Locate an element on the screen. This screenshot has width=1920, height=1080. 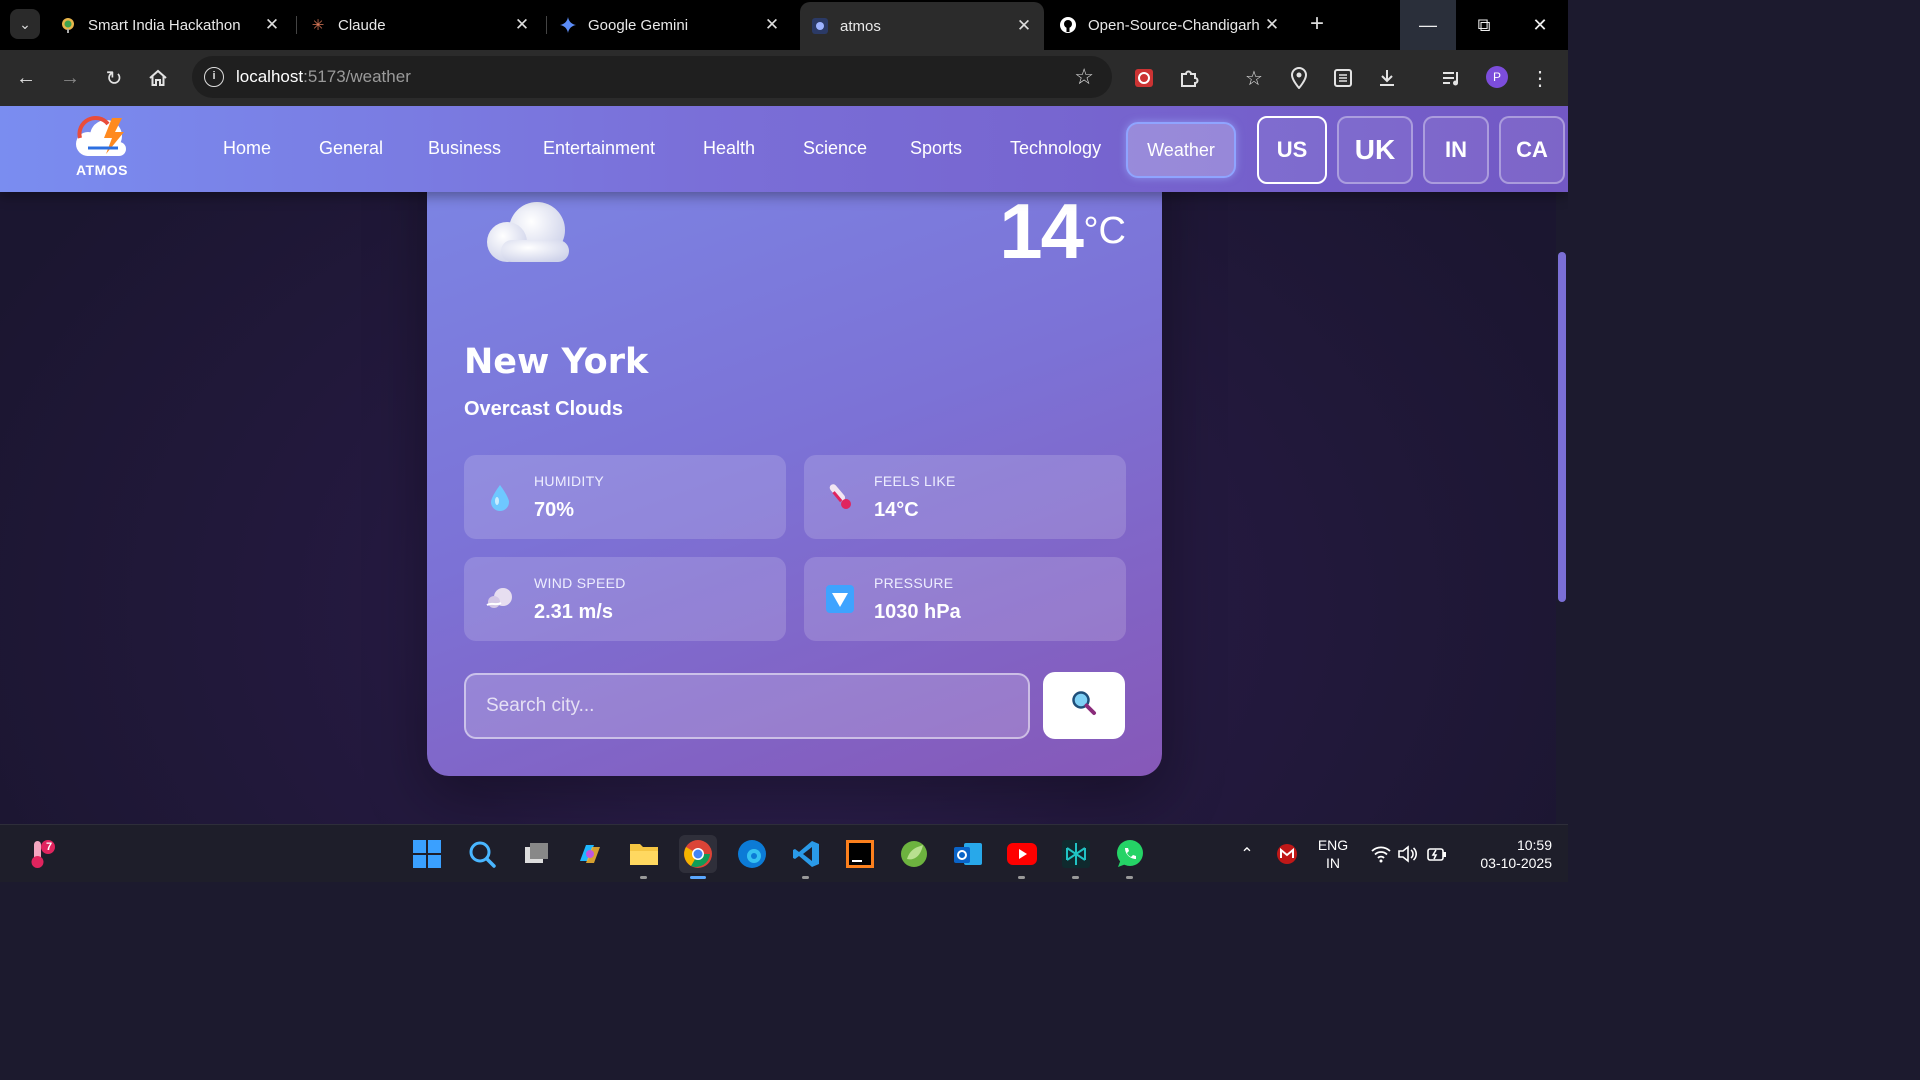
active-indicator is located at coordinates (698, 877).